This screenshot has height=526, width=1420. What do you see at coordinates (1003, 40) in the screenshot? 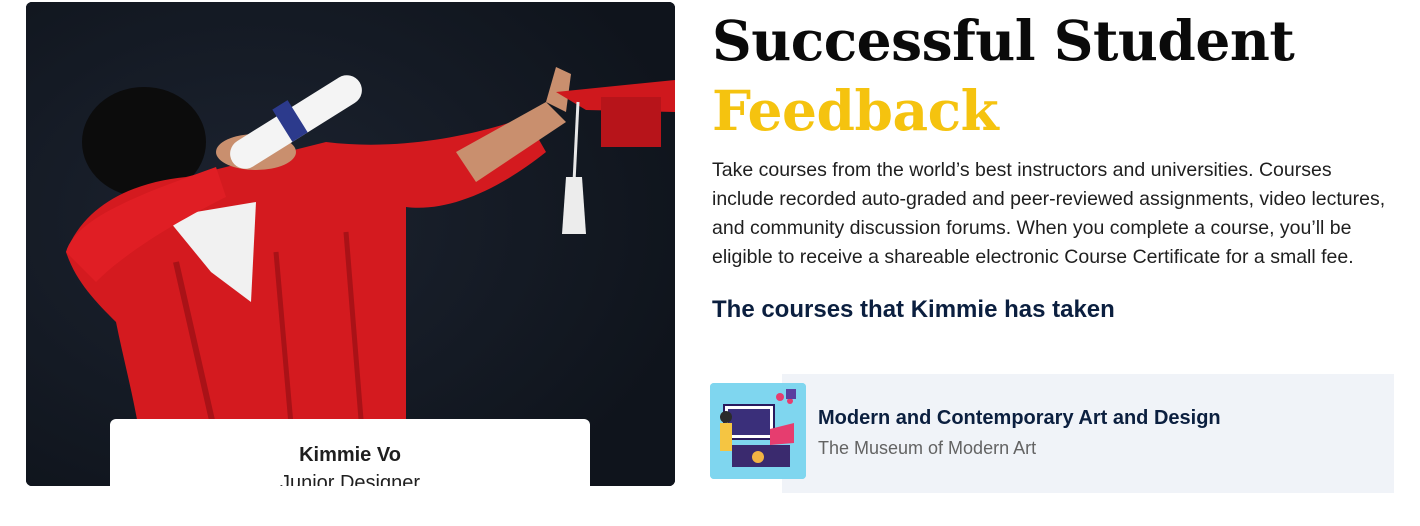
I see `title-line-1: Successful Student` at bounding box center [1003, 40].